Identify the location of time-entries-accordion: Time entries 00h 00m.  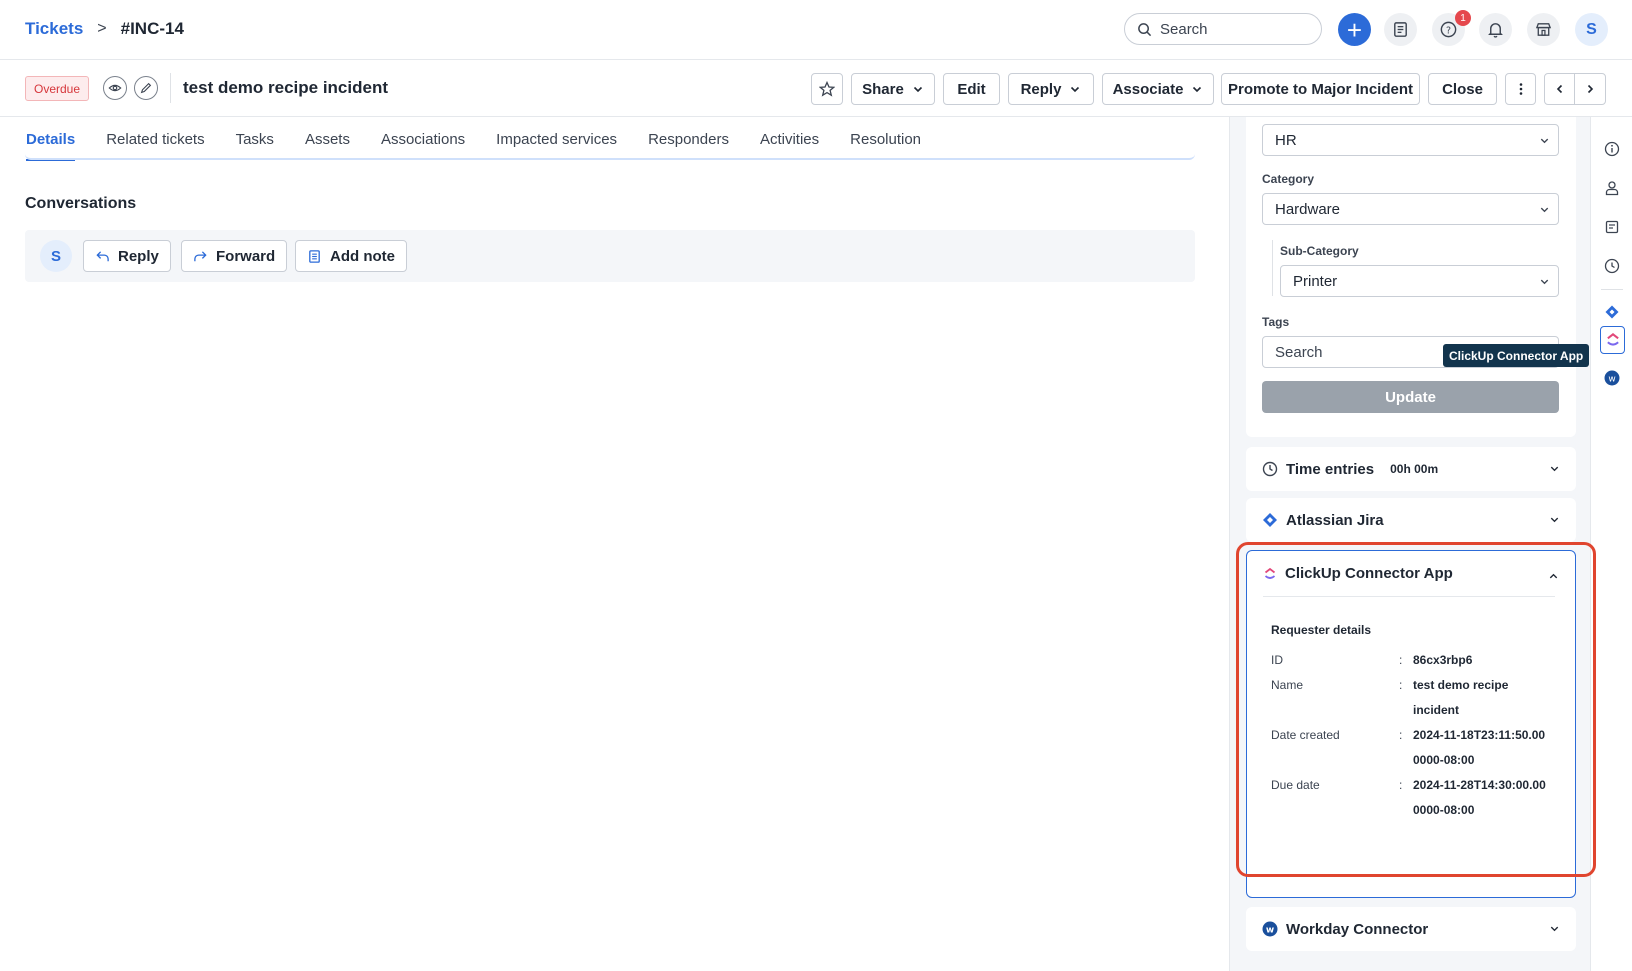
(1411, 469).